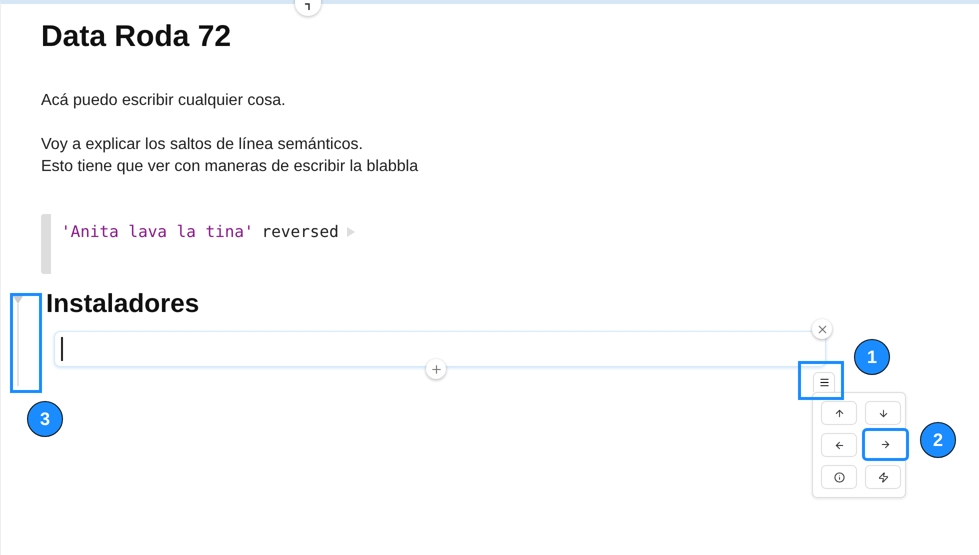 The height and width of the screenshot is (555, 979). Describe the element at coordinates (883, 413) in the screenshot. I see `arrow-down-icon` at that location.